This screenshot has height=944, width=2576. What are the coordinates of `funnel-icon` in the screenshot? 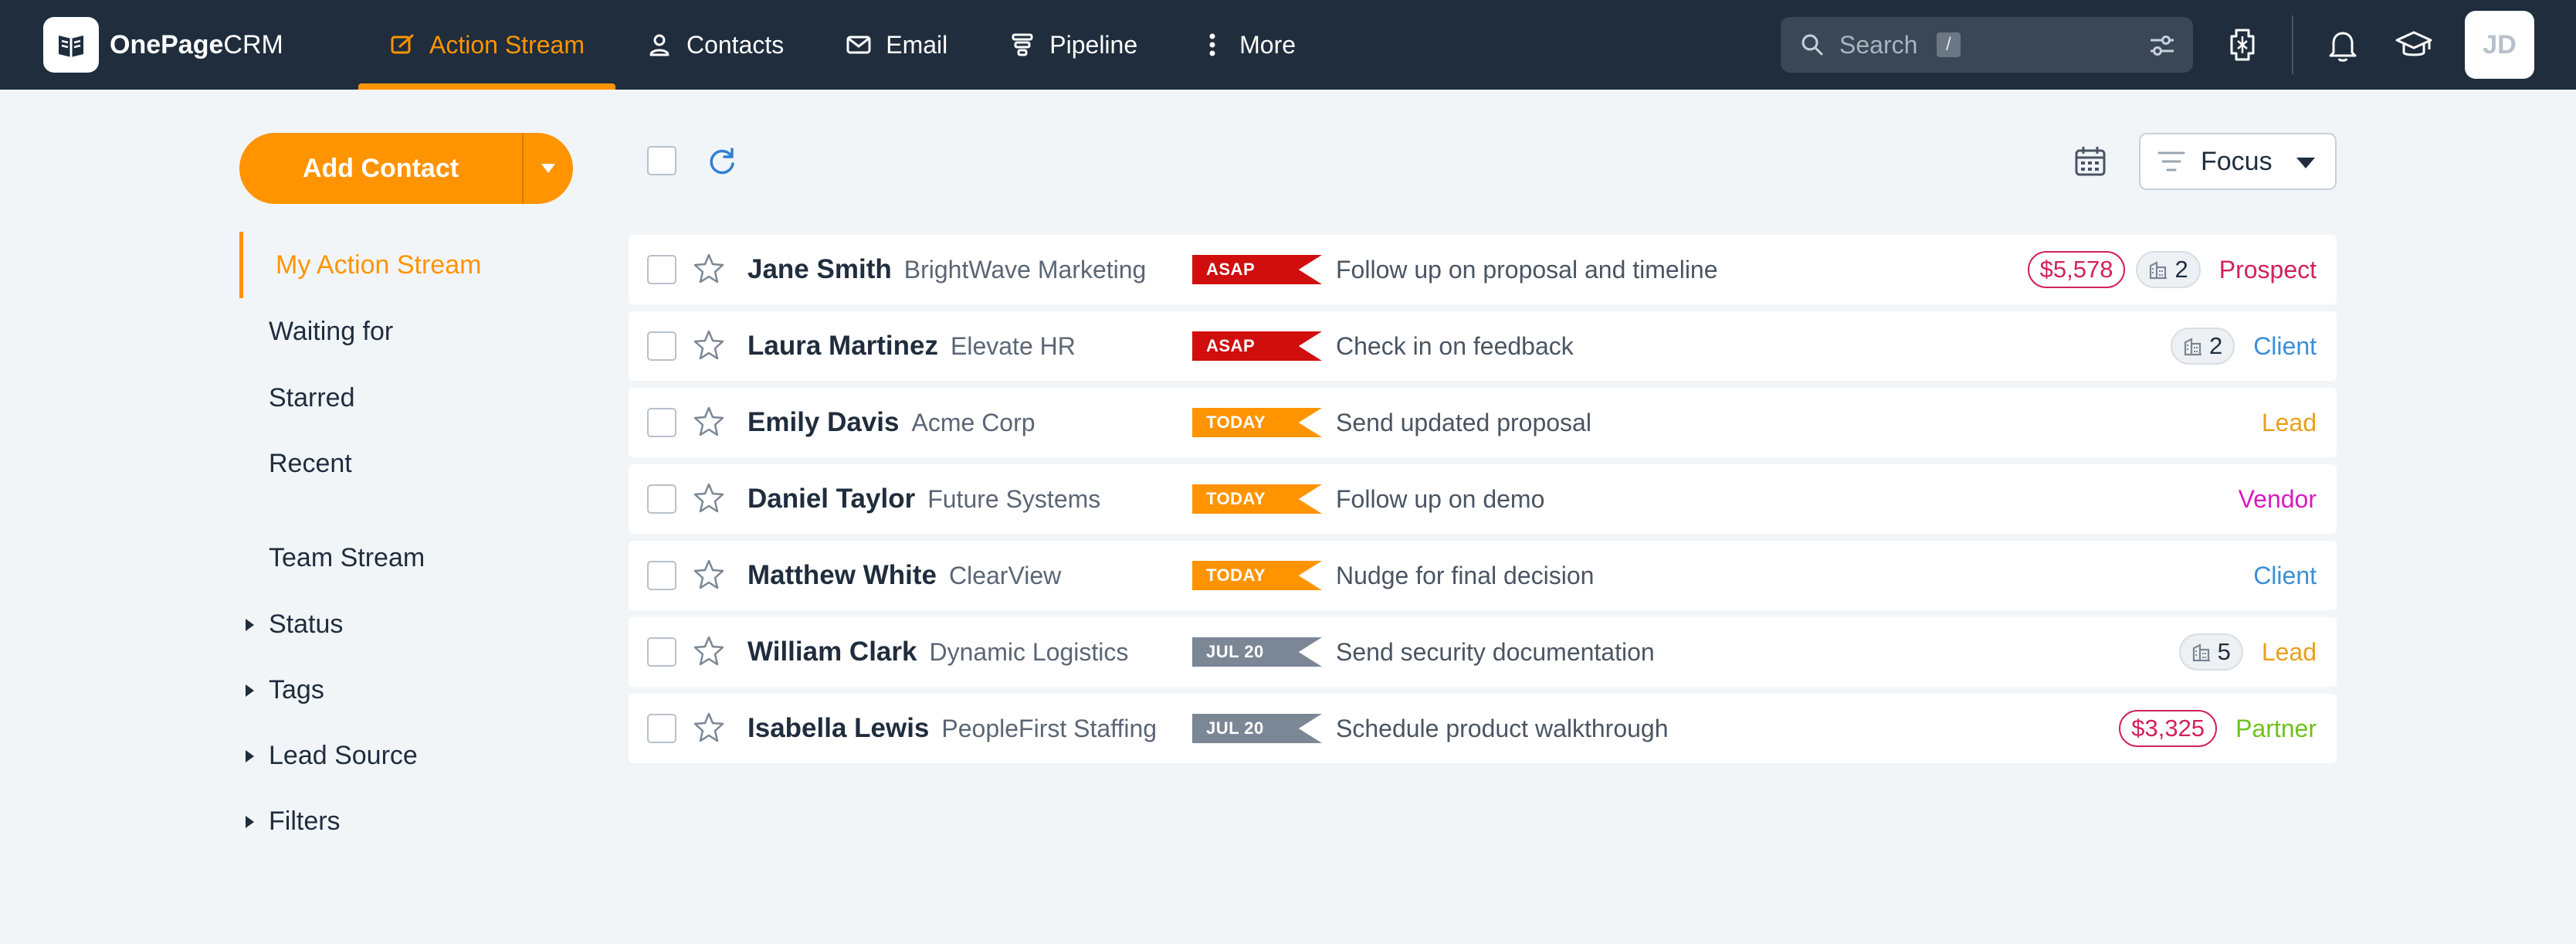 It's located at (1022, 45).